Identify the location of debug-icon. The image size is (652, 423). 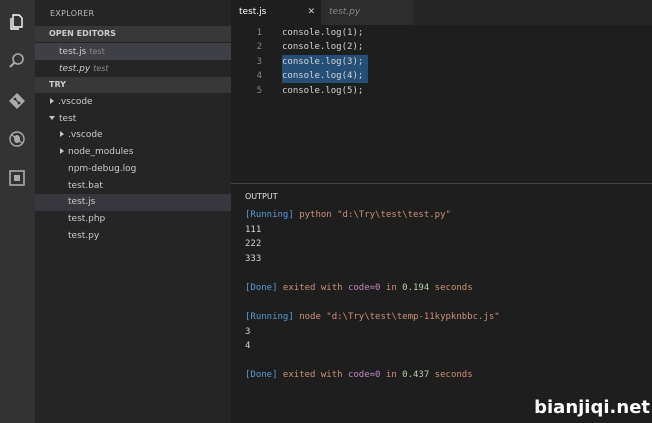
(17, 139).